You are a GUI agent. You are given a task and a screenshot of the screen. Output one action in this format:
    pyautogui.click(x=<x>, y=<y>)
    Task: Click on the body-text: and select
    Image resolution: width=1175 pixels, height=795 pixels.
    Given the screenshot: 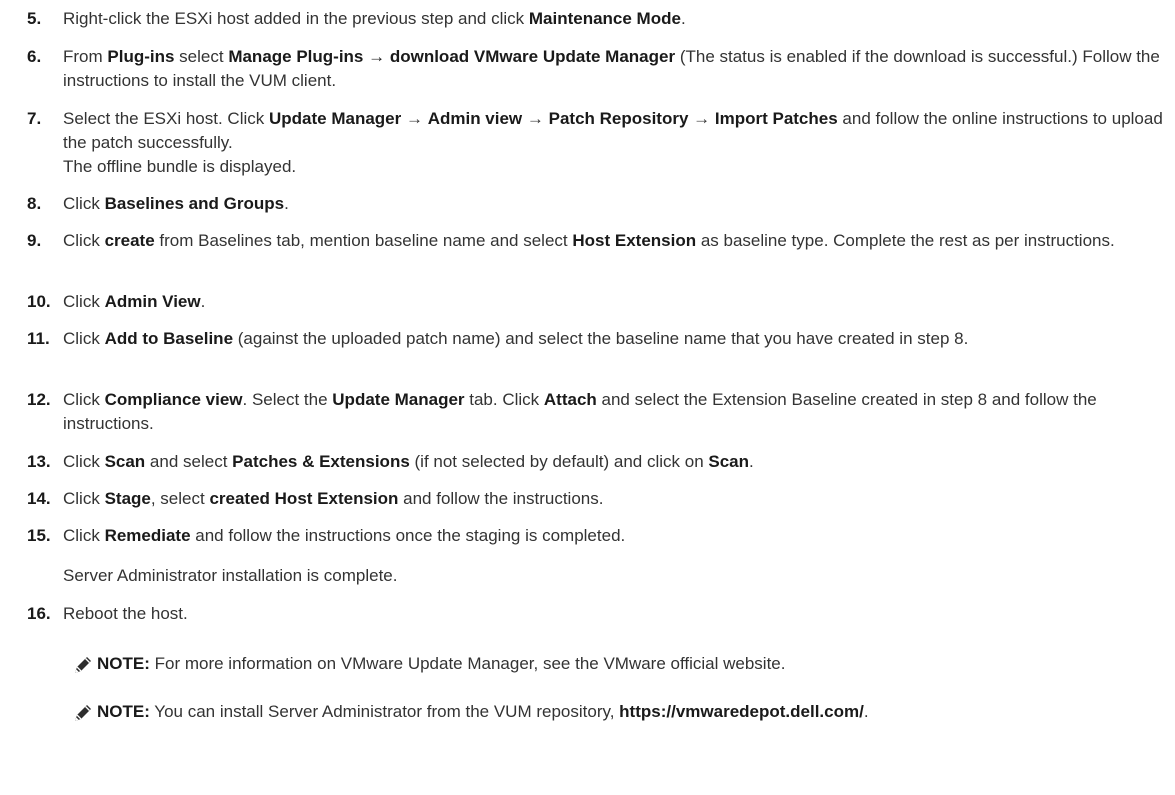 What is the action you would take?
    pyautogui.click(x=189, y=461)
    